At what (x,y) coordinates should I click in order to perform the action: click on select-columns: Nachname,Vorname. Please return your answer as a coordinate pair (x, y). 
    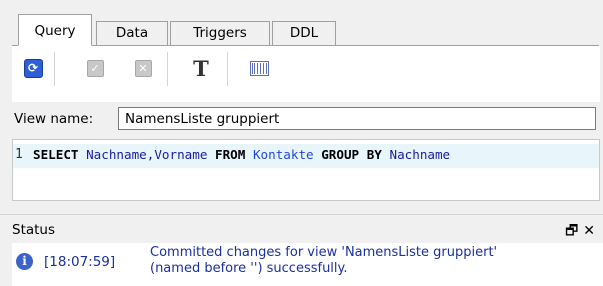
    Looking at the image, I should click on (147, 154).